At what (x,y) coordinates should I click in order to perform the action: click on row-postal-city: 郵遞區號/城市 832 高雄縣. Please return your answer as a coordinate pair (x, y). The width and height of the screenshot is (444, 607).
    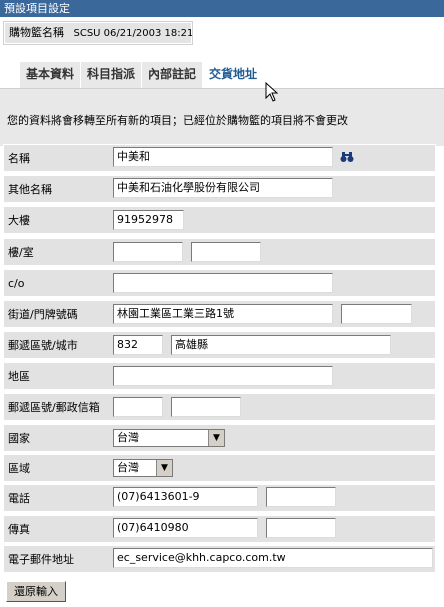
    Looking at the image, I should click on (219, 345).